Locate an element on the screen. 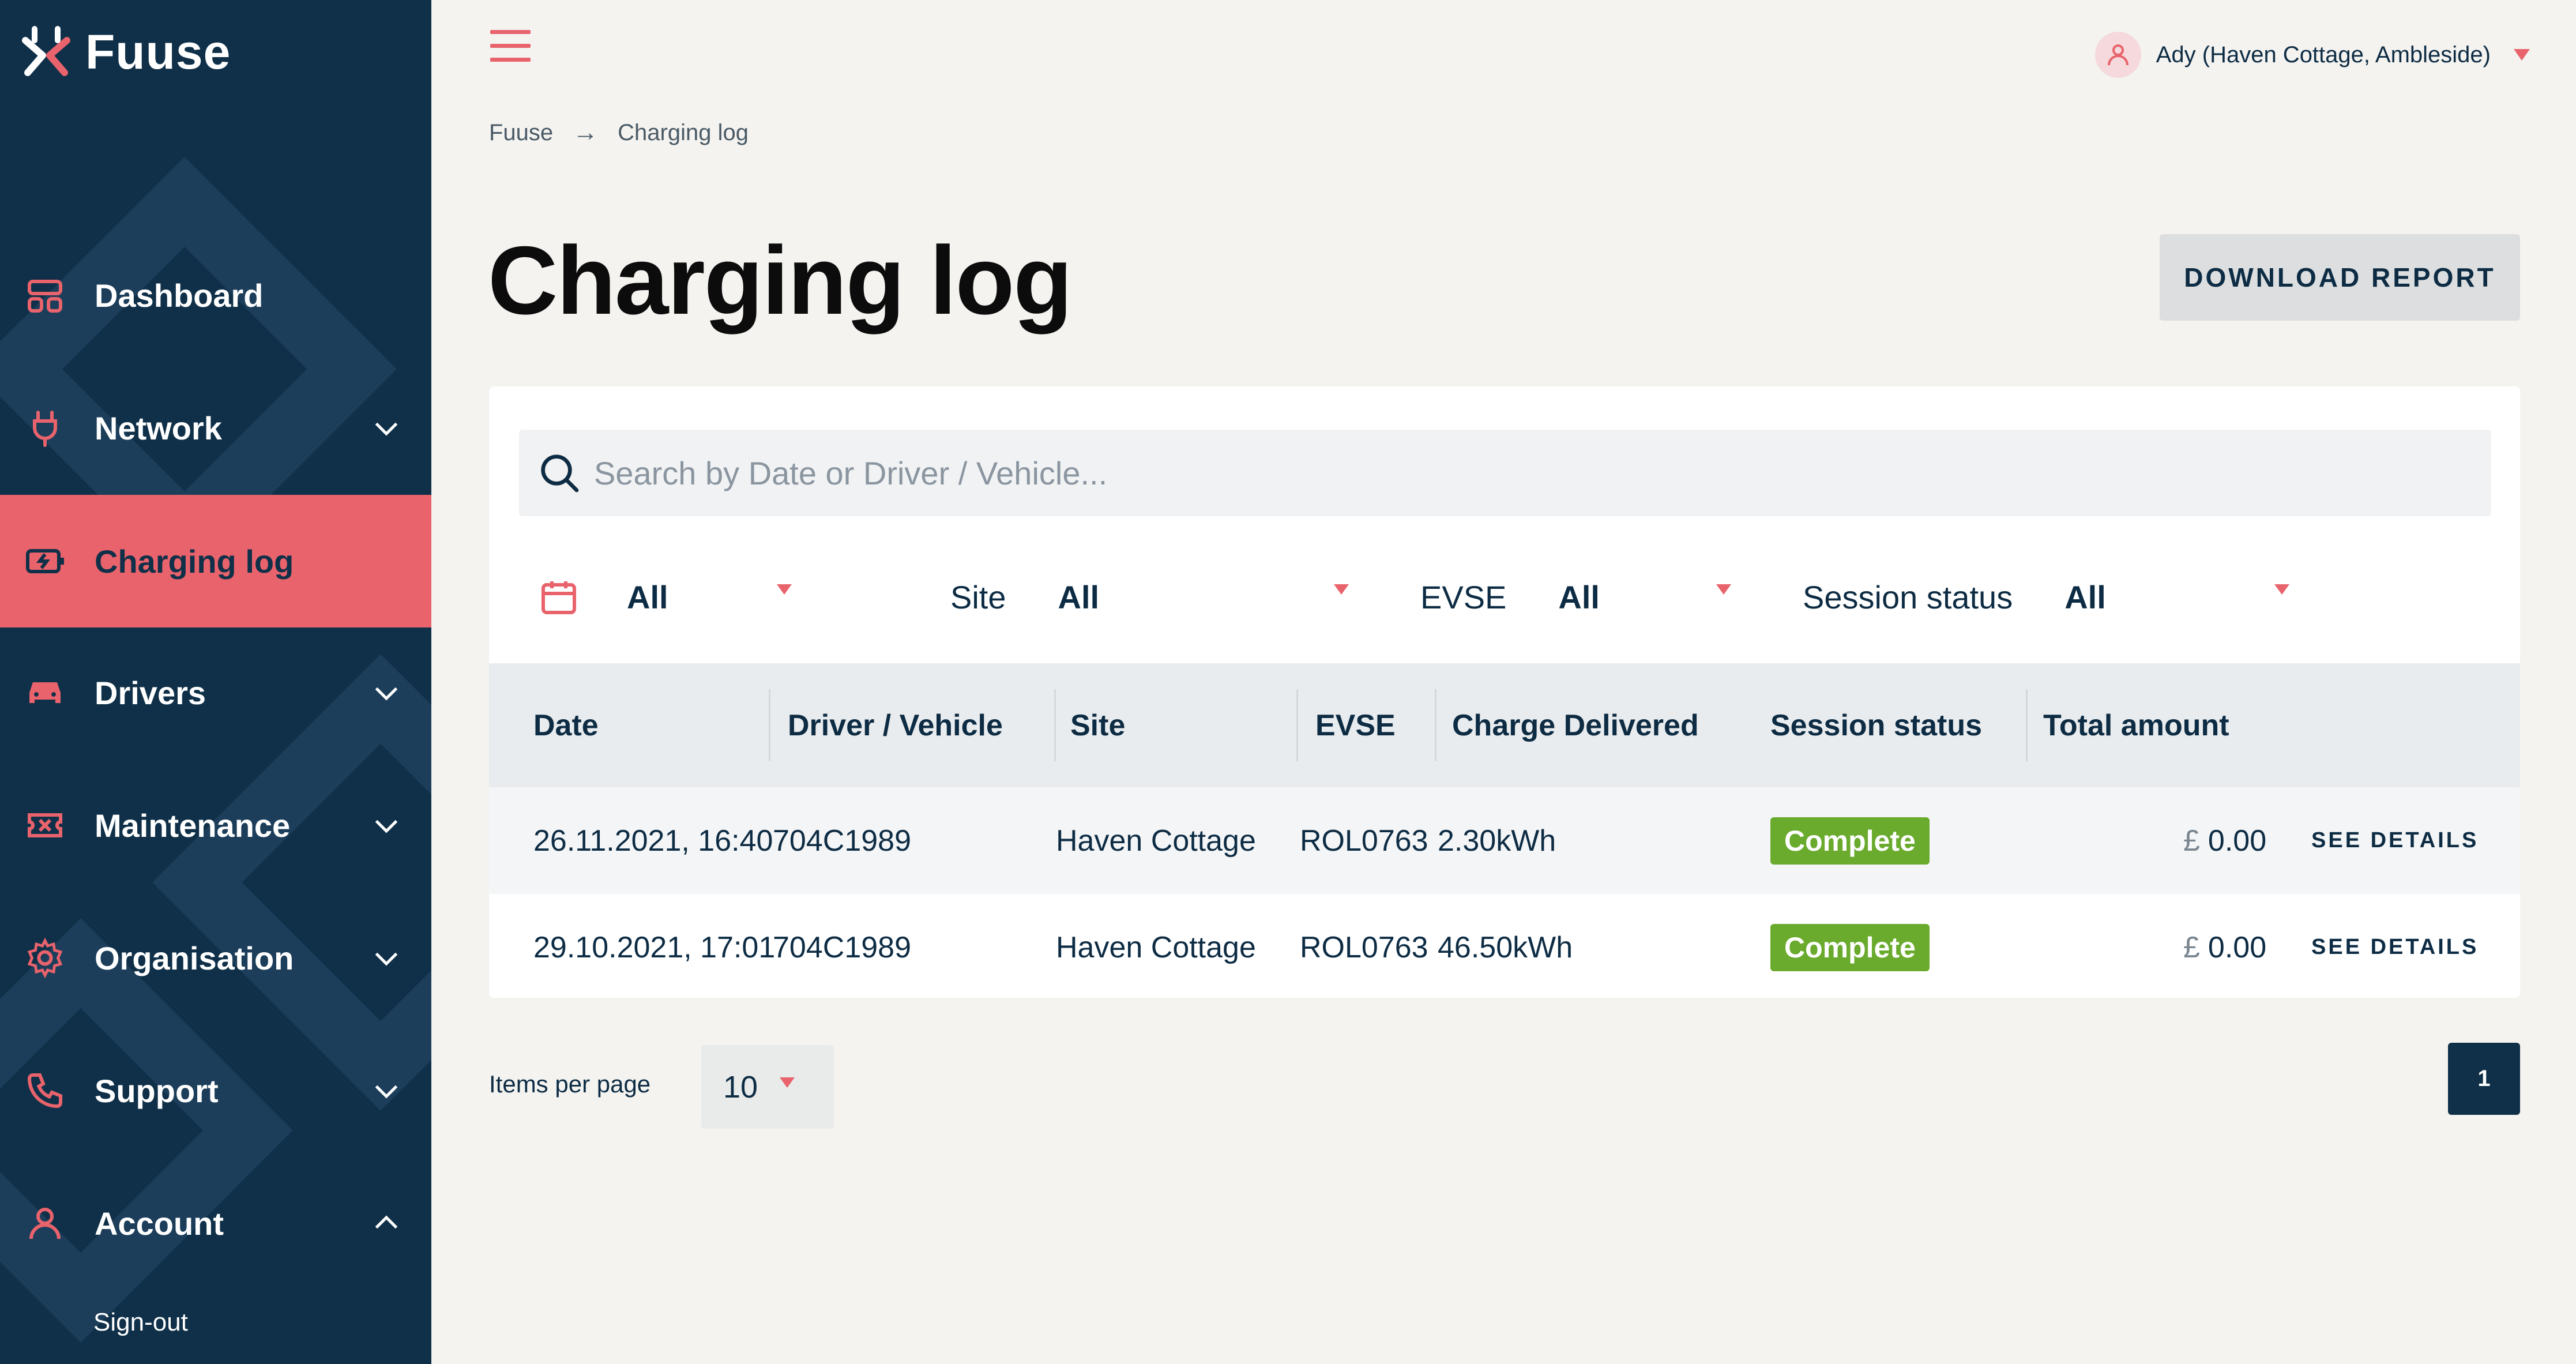 This screenshot has height=1364, width=2576. sidebar-item-network: Network is located at coordinates (215, 428).